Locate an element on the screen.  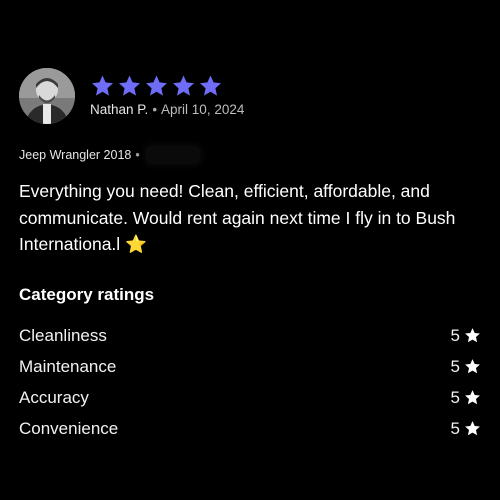
reviewer-info: Nathan P. • April 10, 2024 is located at coordinates (167, 95).